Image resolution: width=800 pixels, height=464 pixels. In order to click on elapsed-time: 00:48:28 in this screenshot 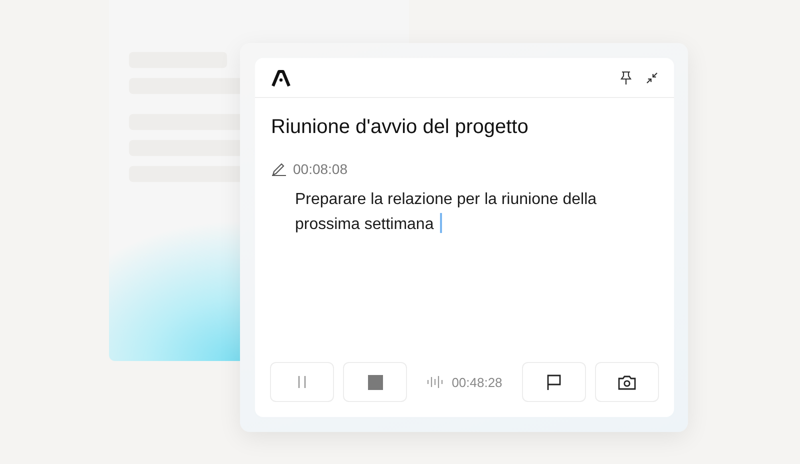, I will do `click(477, 382)`.